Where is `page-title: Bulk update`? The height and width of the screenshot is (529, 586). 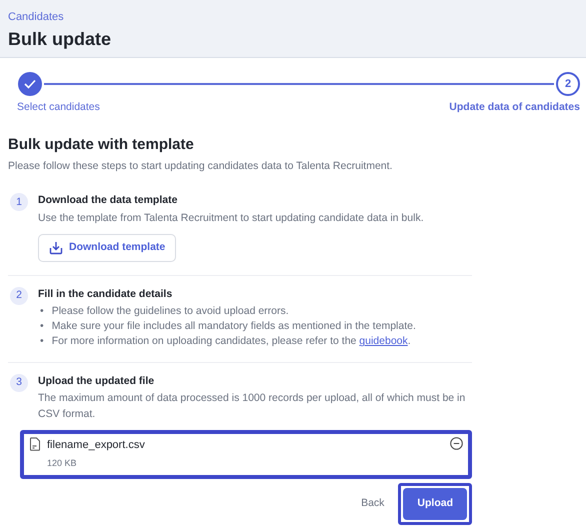 page-title: Bulk update is located at coordinates (60, 39).